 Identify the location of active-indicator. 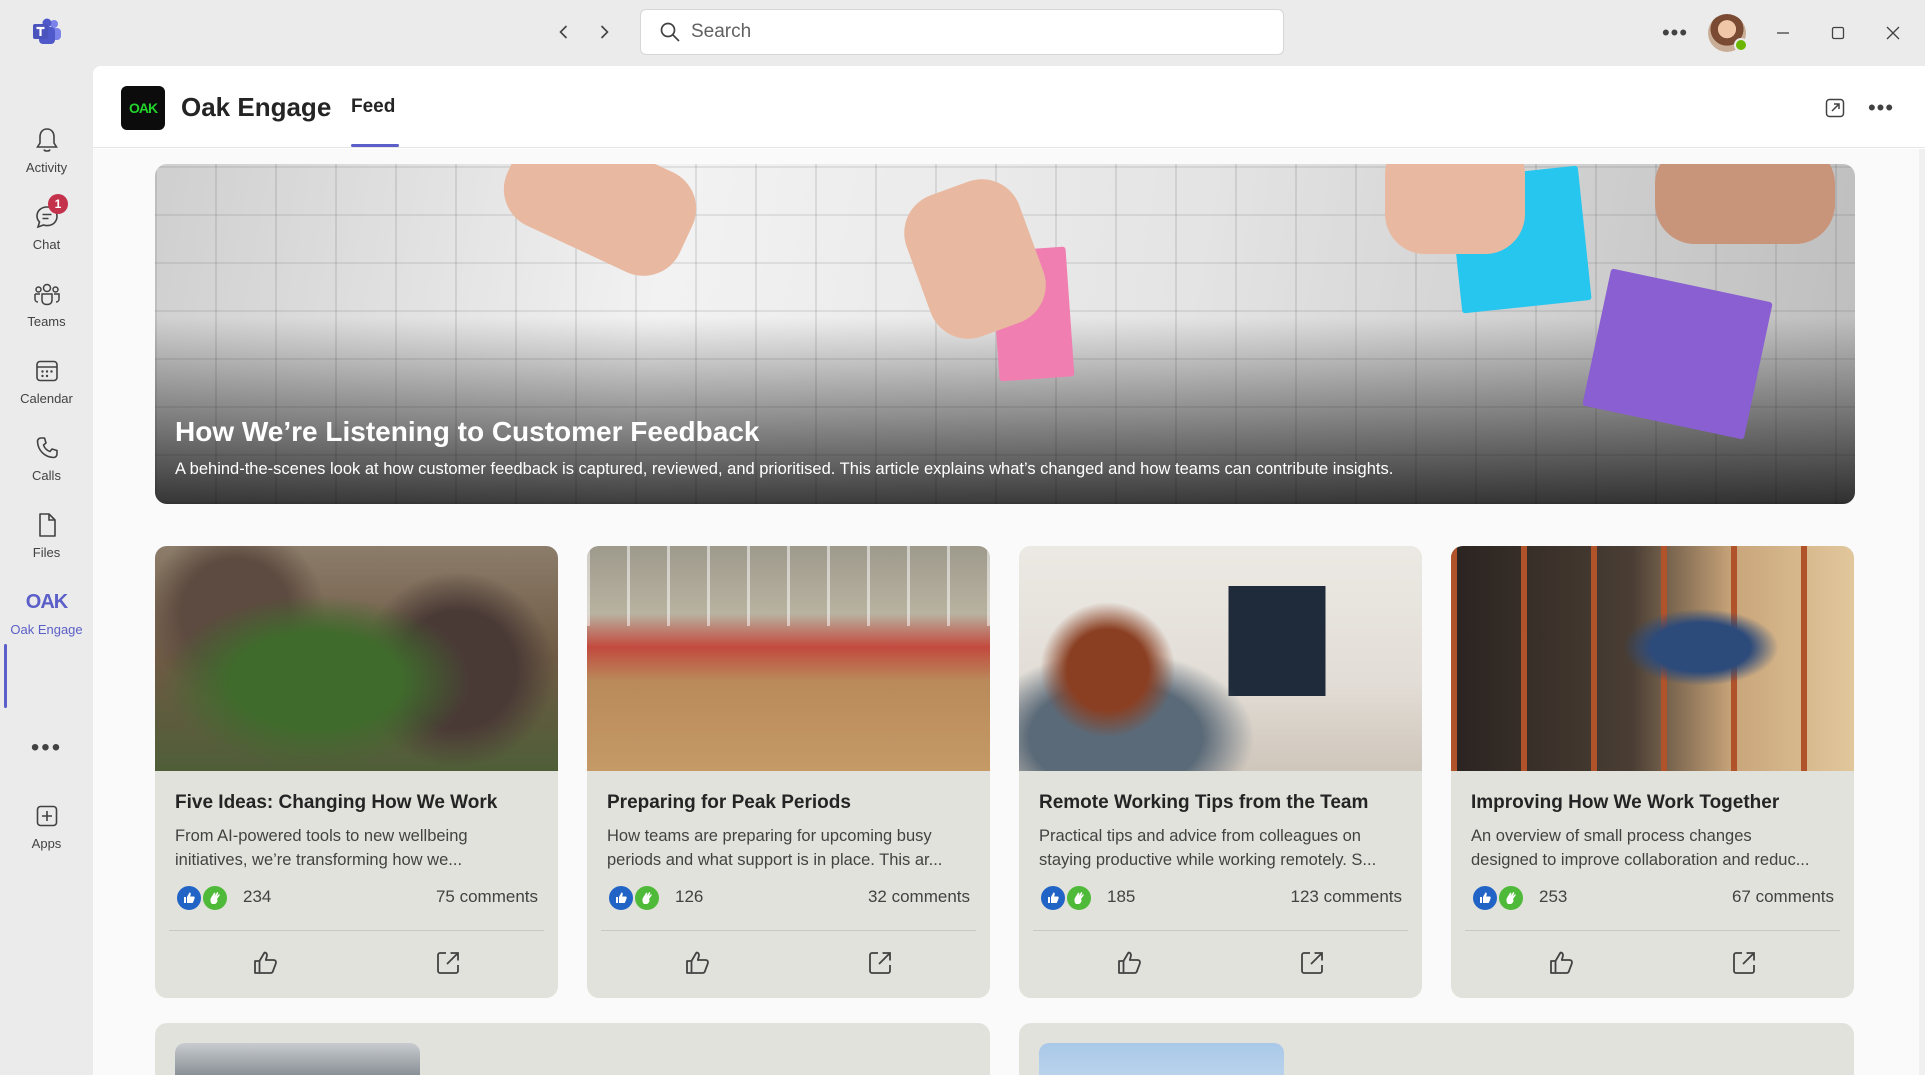
(5, 676).